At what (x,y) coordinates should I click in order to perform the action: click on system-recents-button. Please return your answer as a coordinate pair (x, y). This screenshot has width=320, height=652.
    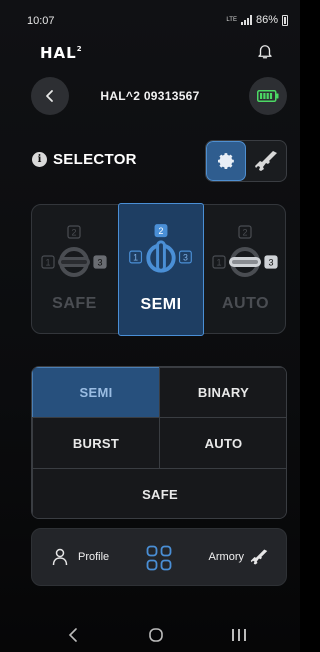
    Looking at the image, I should click on (239, 635).